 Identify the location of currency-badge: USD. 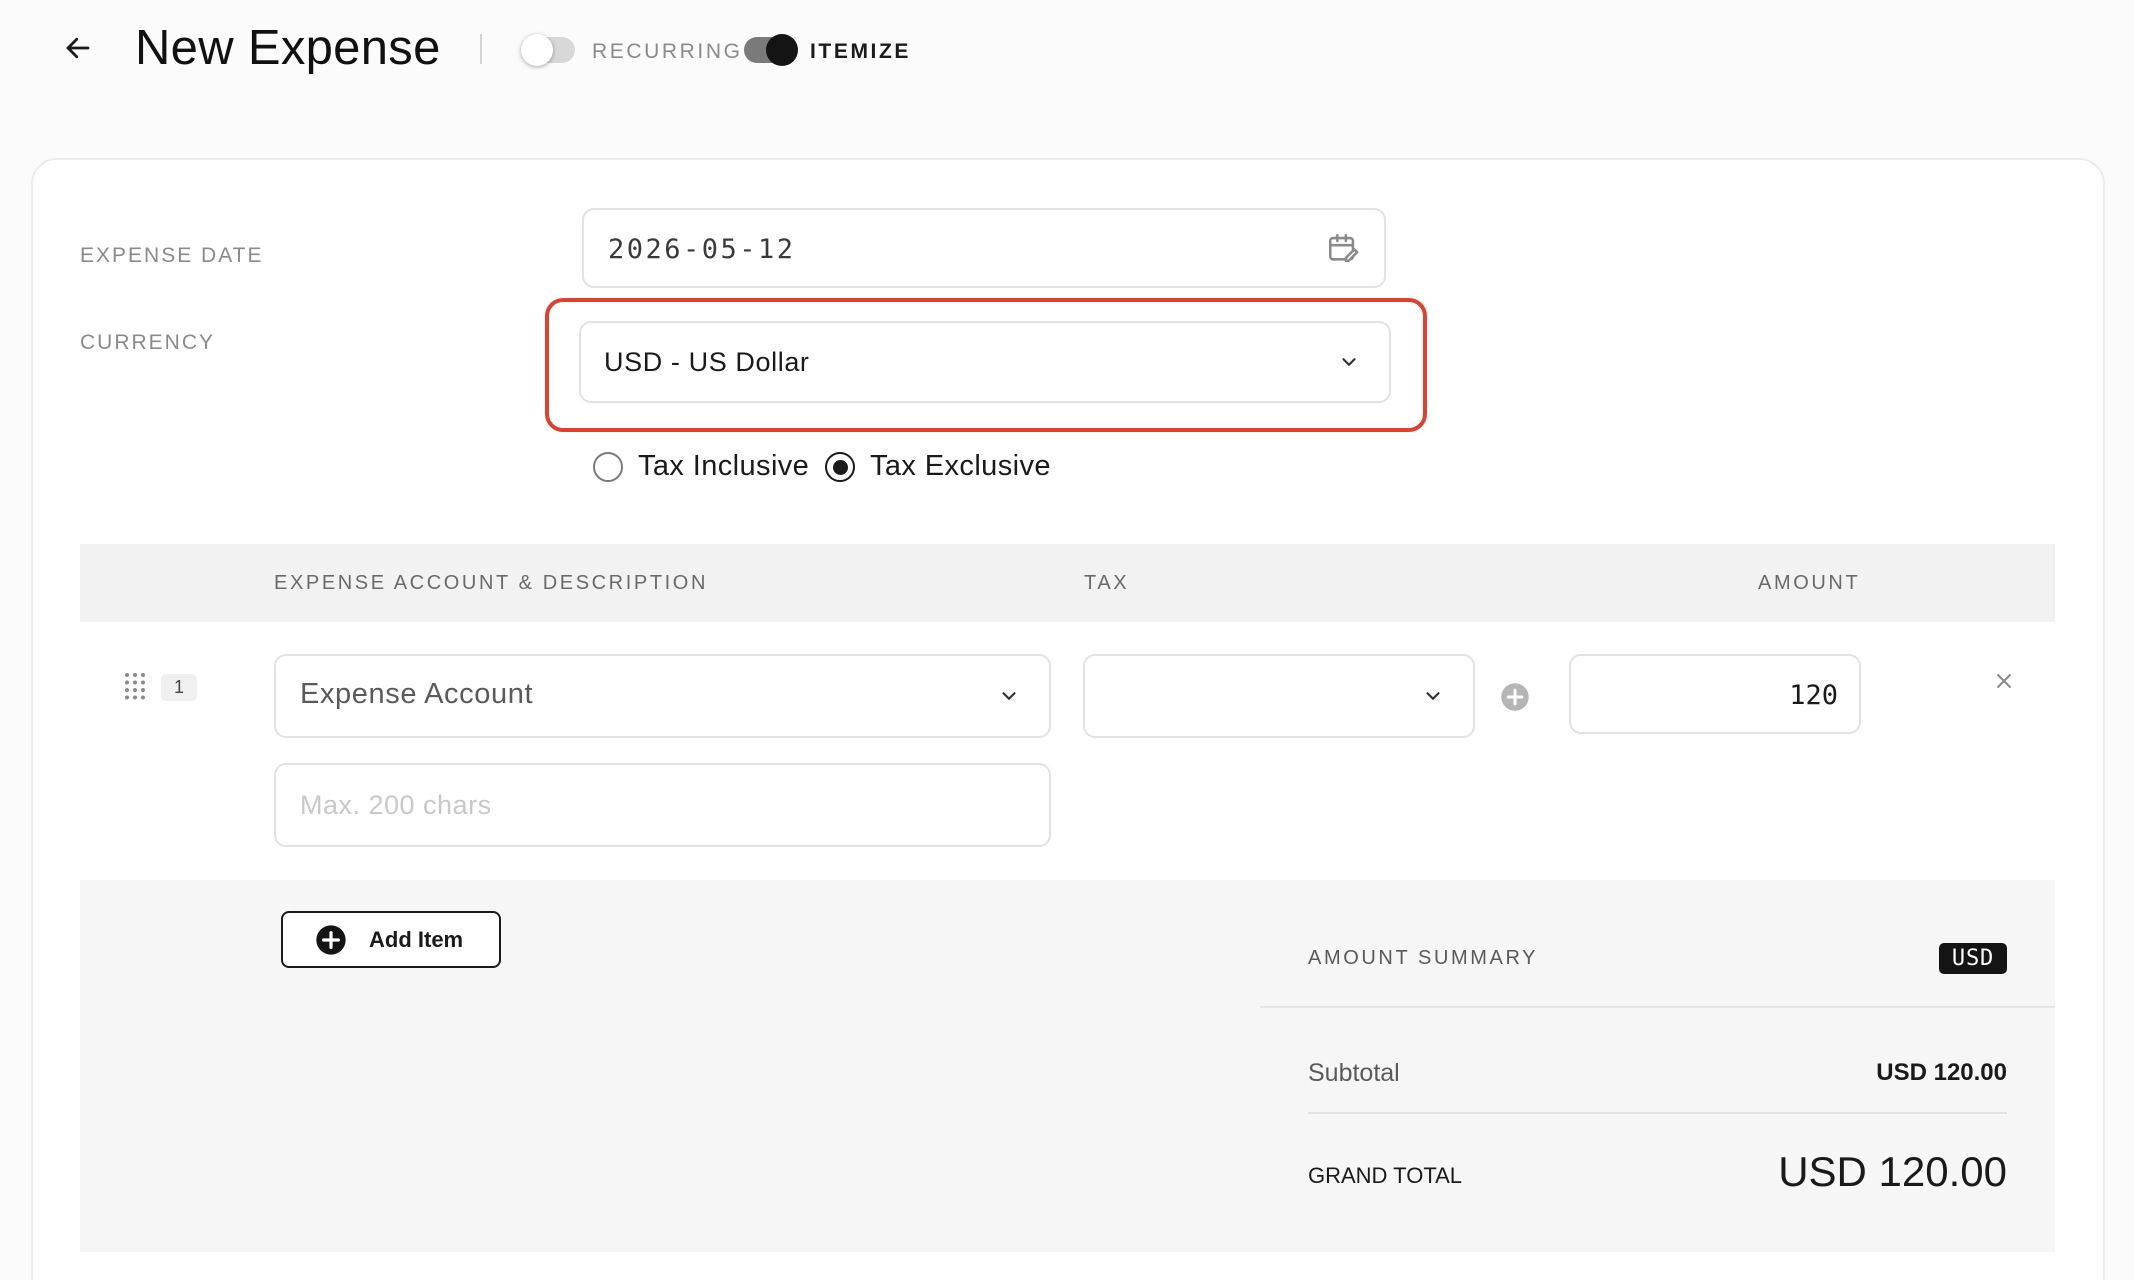
(1973, 958).